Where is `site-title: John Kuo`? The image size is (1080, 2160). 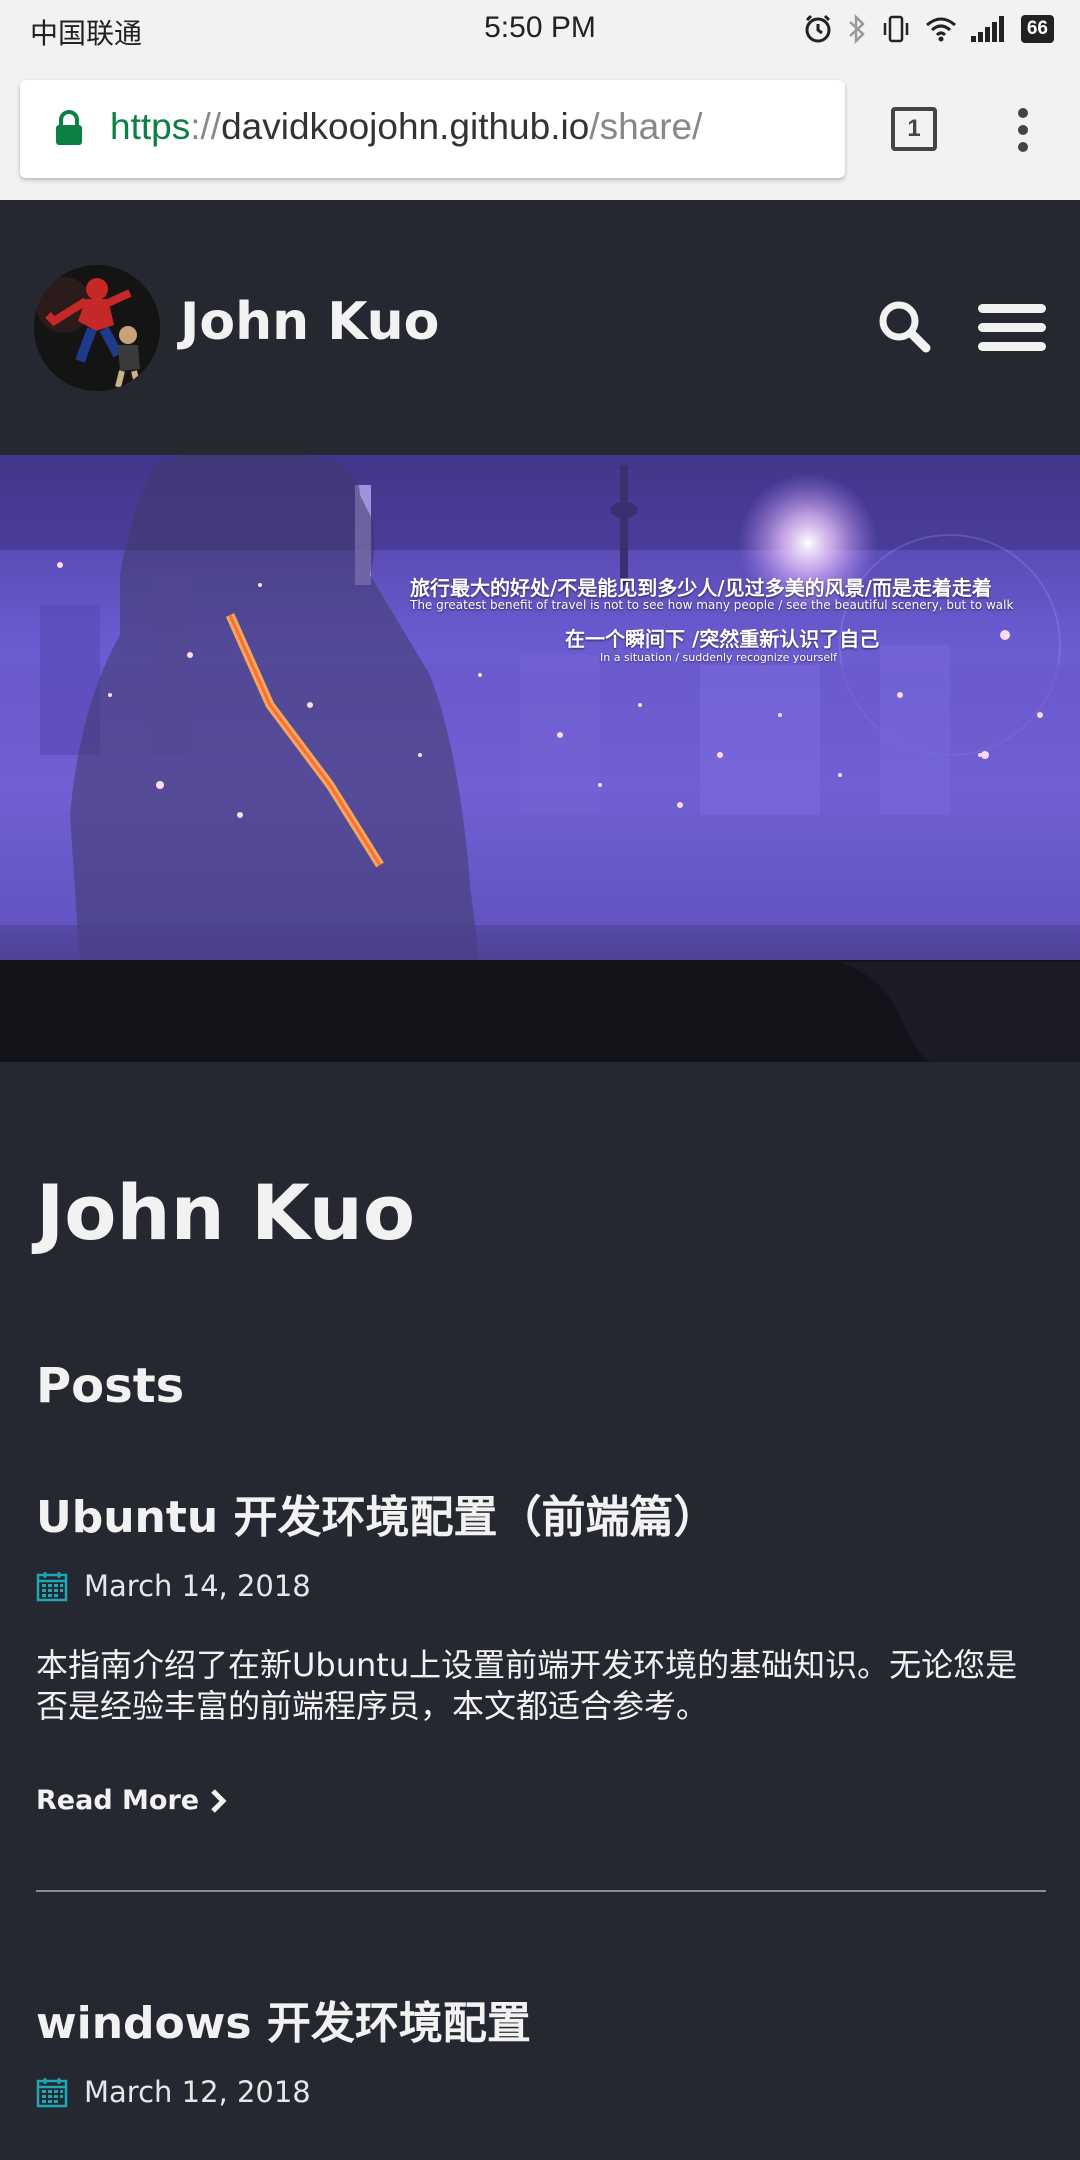 site-title: John Kuo is located at coordinates (309, 322).